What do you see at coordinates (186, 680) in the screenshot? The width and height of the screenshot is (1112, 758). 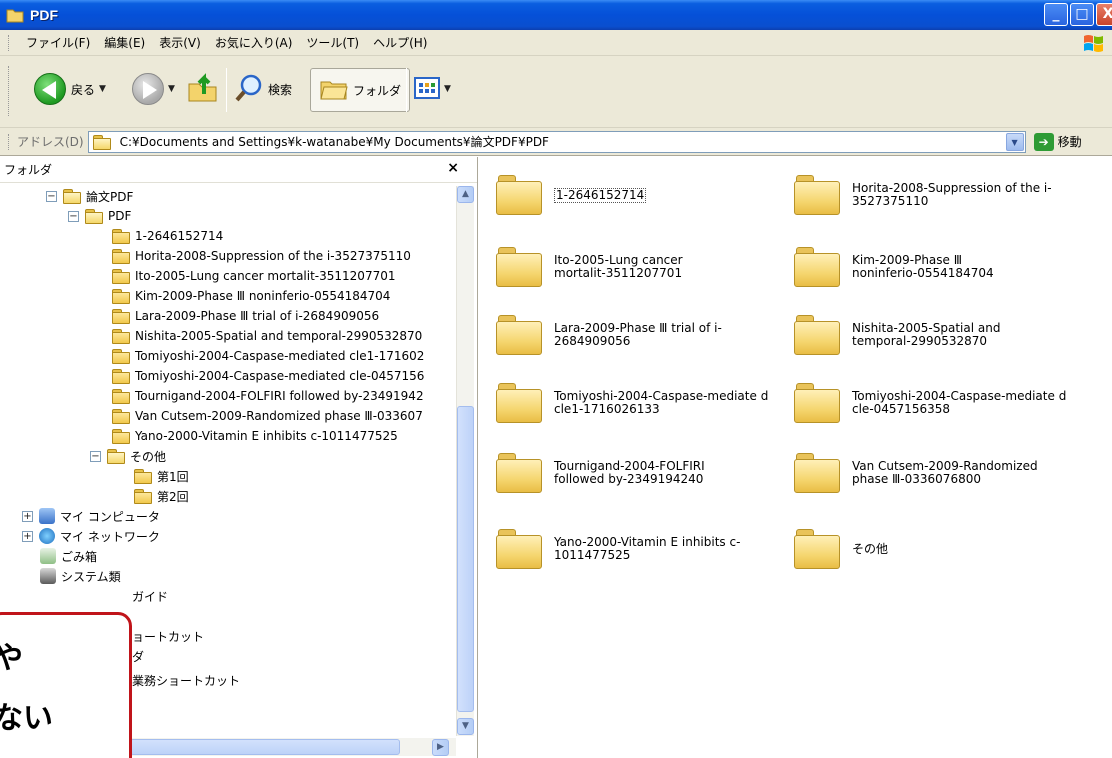 I see `tree-item: 業務ショートカット` at bounding box center [186, 680].